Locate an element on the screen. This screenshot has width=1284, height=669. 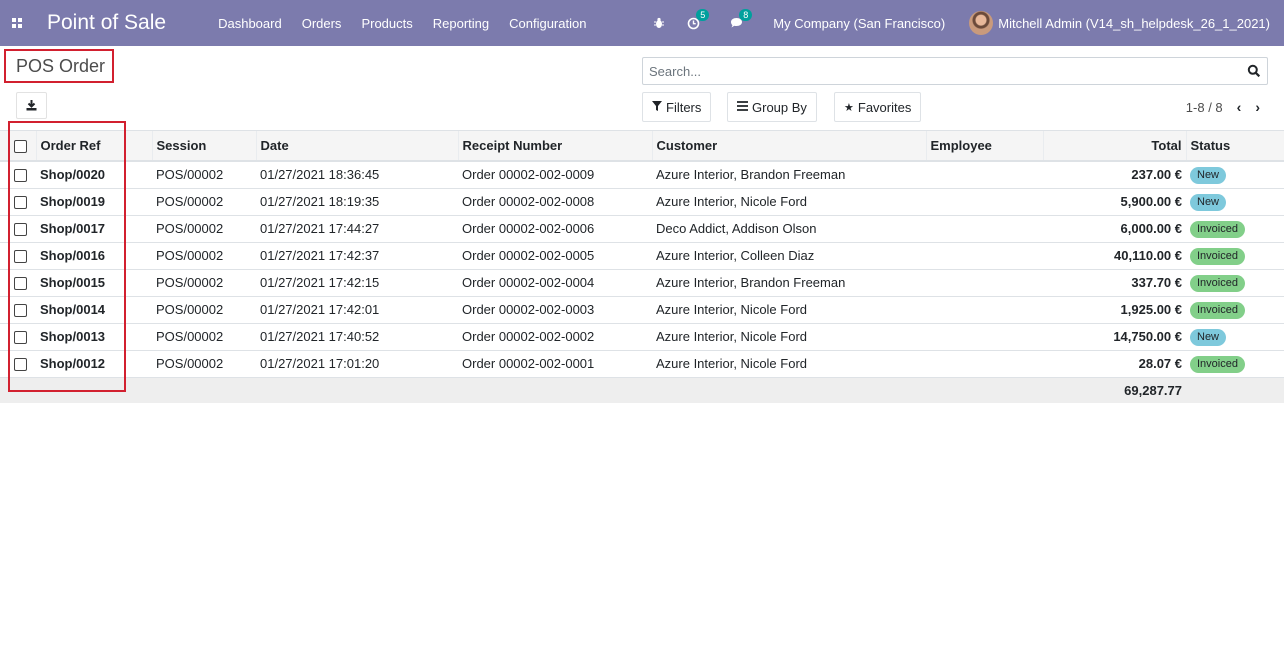
sum-total: 69,287.77 is located at coordinates (1114, 390).